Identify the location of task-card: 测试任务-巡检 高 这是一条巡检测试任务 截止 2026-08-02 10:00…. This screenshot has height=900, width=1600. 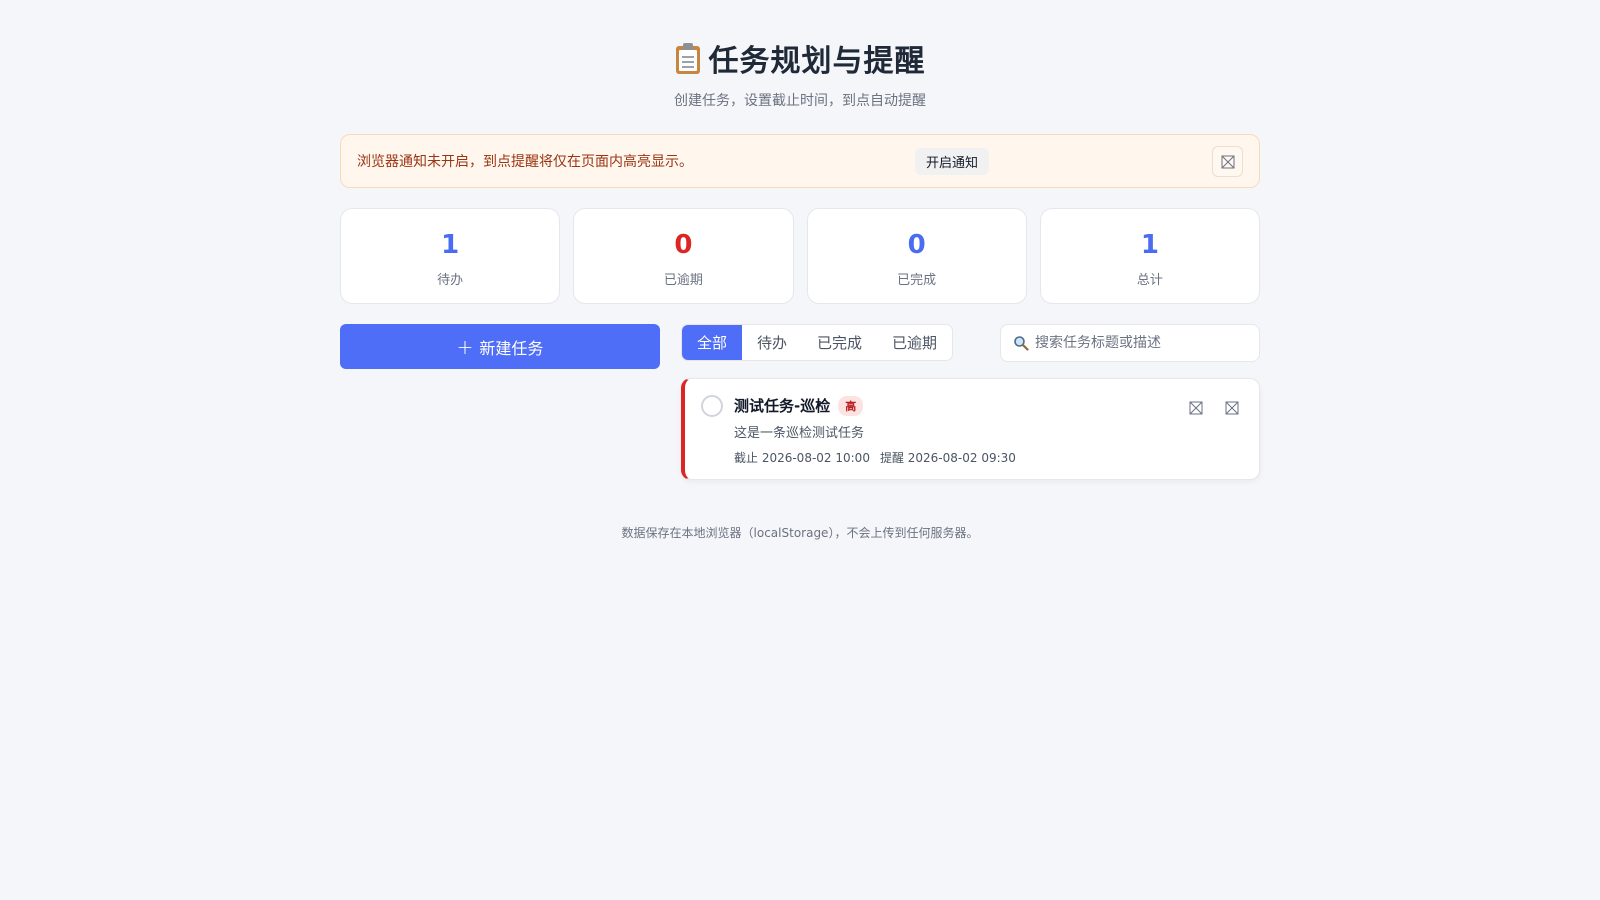
(970, 429).